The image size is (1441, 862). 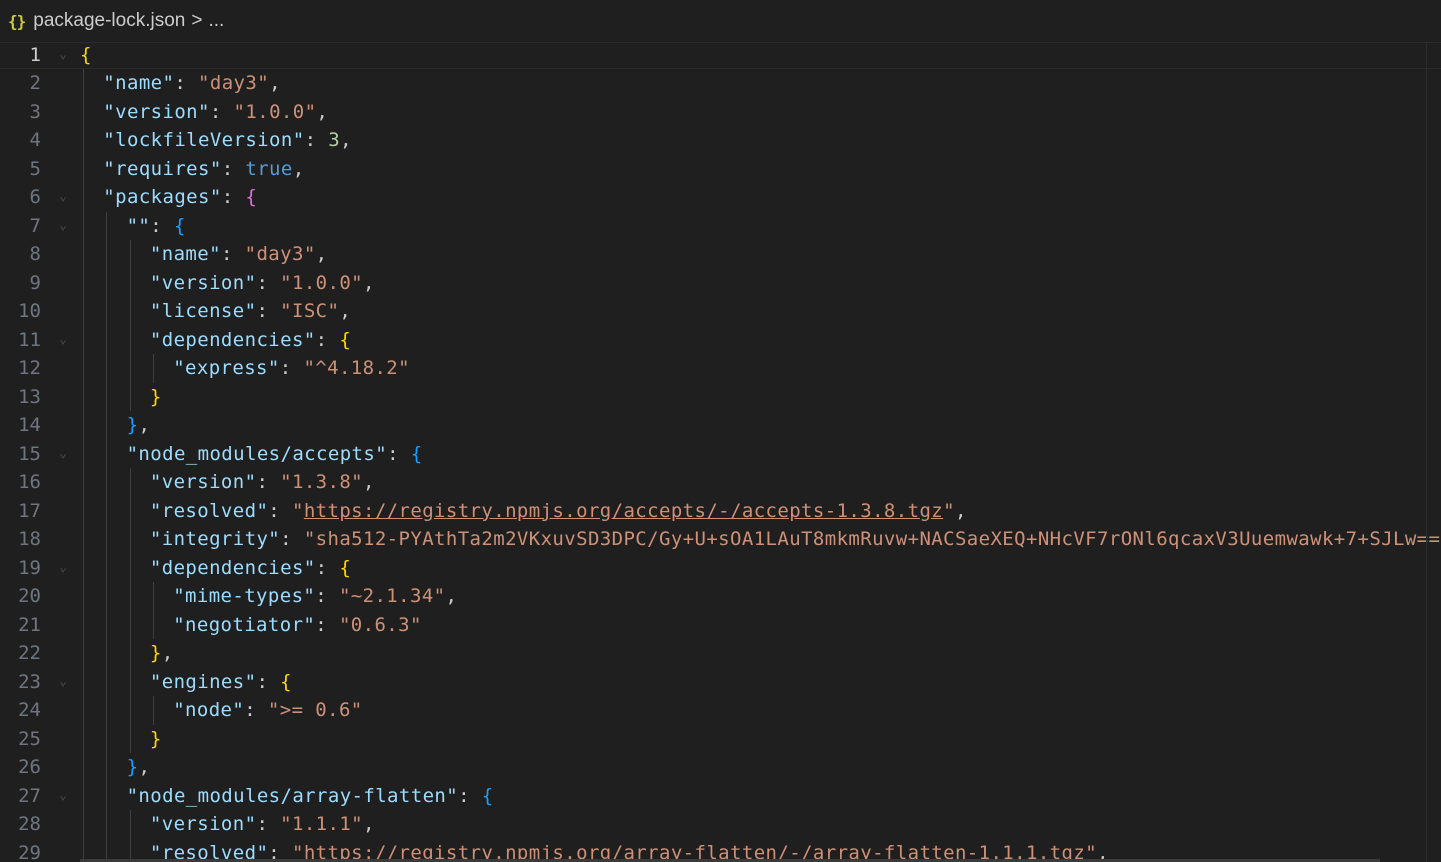 What do you see at coordinates (720, 710) in the screenshot?
I see `code-line: 24 "node": ">= 0.6"` at bounding box center [720, 710].